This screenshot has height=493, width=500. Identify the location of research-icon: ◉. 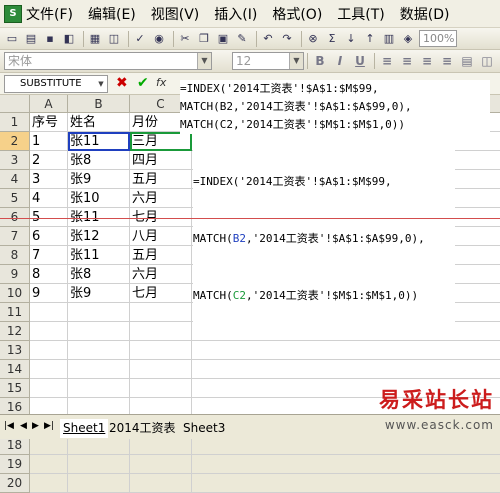
(159, 39).